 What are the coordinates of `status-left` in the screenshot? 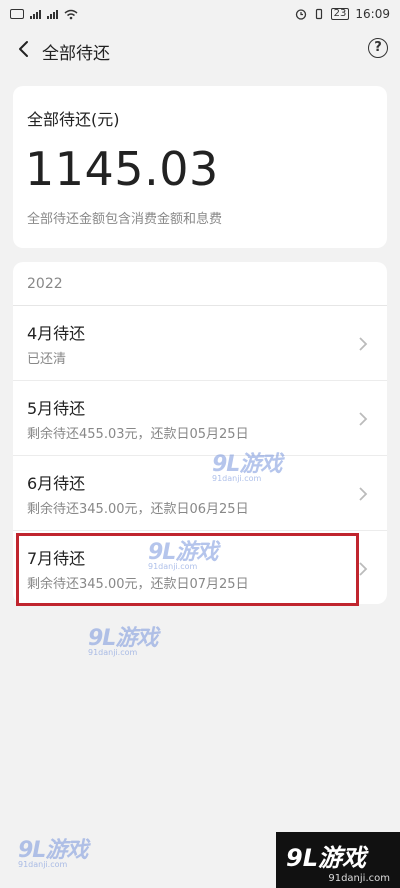 It's located at (44, 14).